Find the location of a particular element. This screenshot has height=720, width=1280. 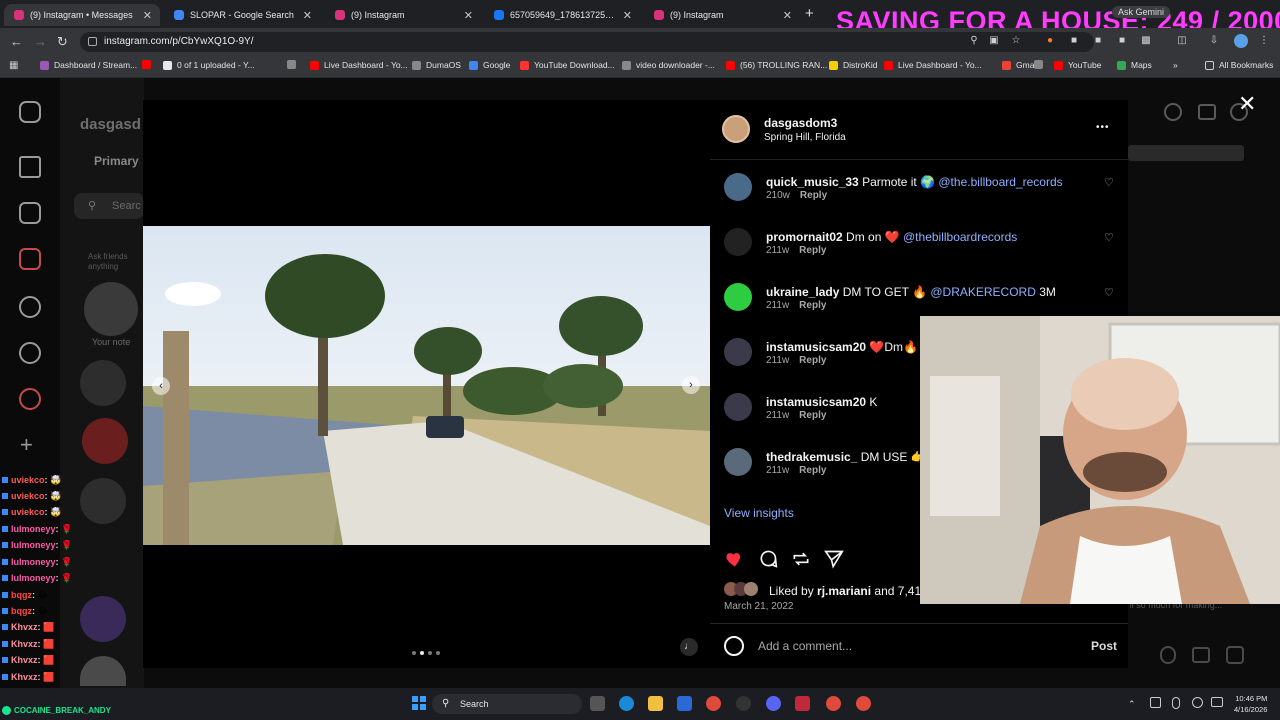

extension-icon: ● is located at coordinates (1050, 41).